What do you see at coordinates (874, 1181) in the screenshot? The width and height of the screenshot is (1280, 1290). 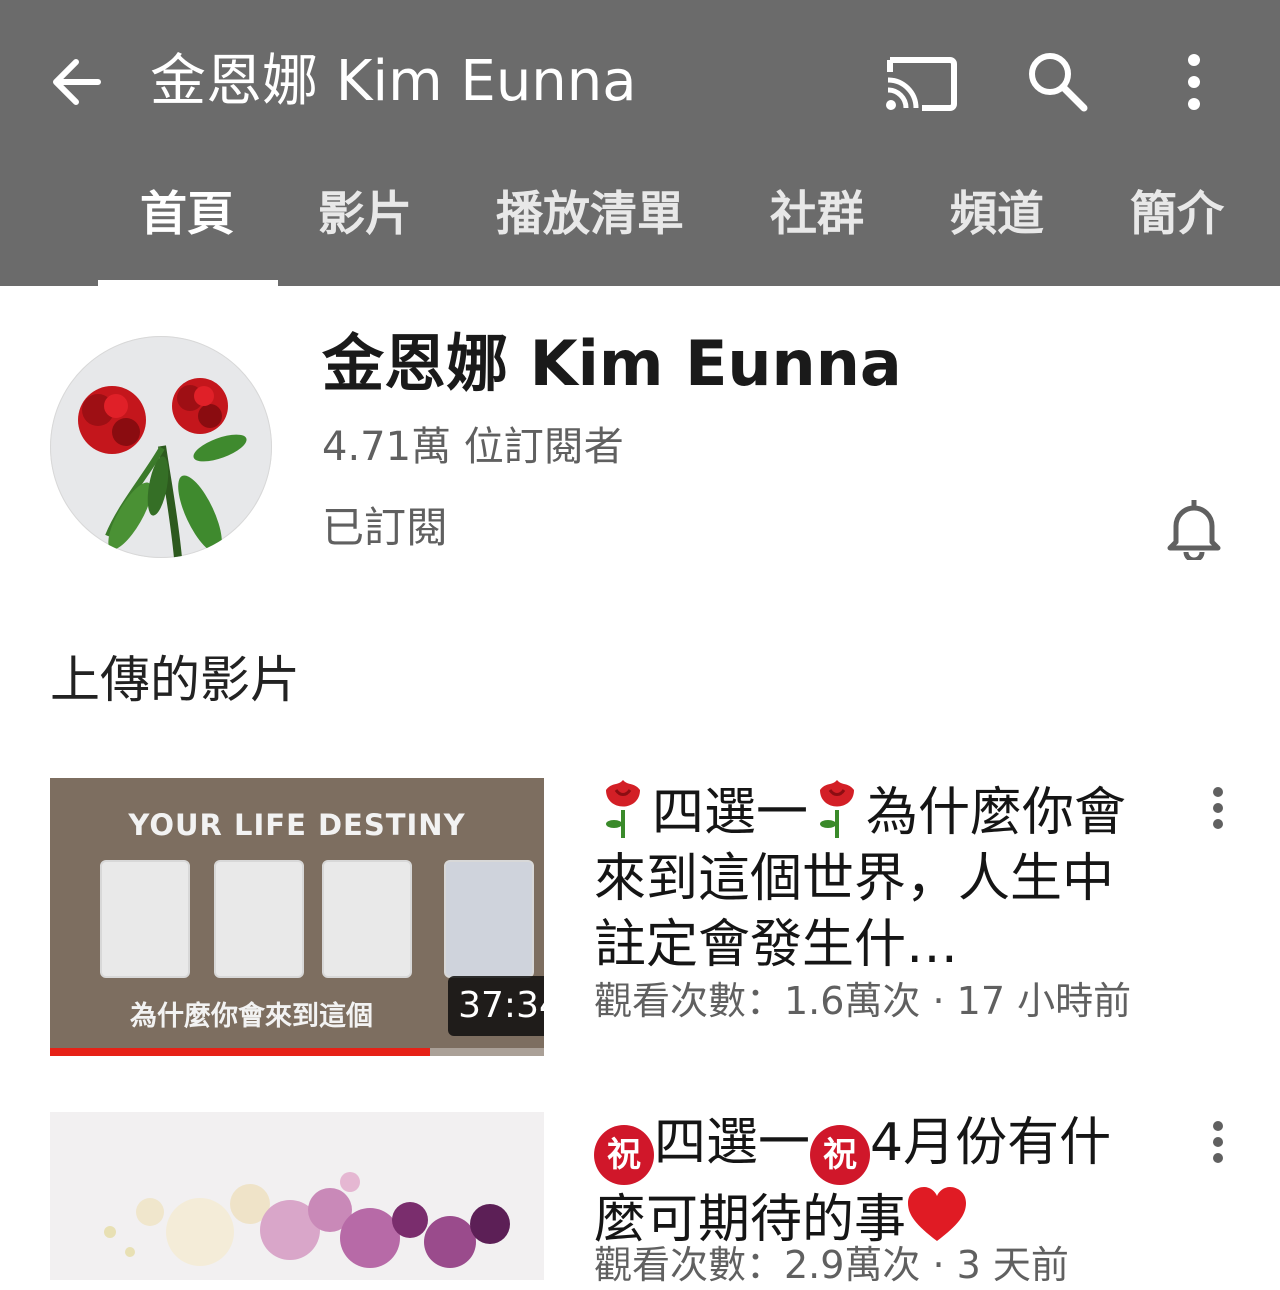 I see `video-title: 祝四選一祝 4月份有什麼可期待的事` at bounding box center [874, 1181].